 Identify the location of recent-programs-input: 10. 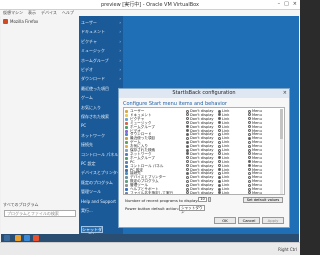
(202, 199).